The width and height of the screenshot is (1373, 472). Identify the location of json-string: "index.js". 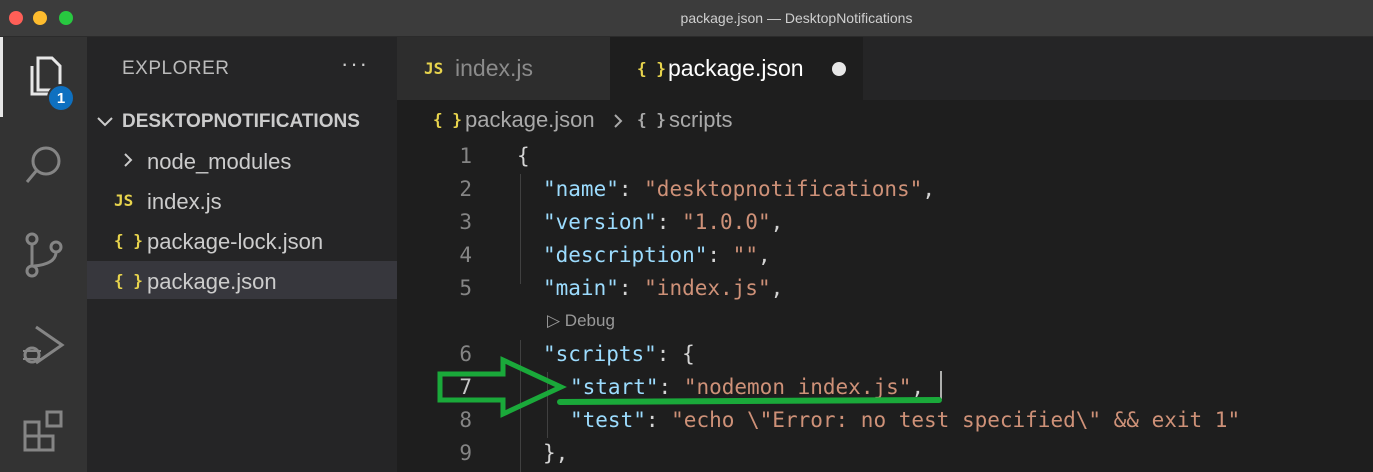
(707, 288).